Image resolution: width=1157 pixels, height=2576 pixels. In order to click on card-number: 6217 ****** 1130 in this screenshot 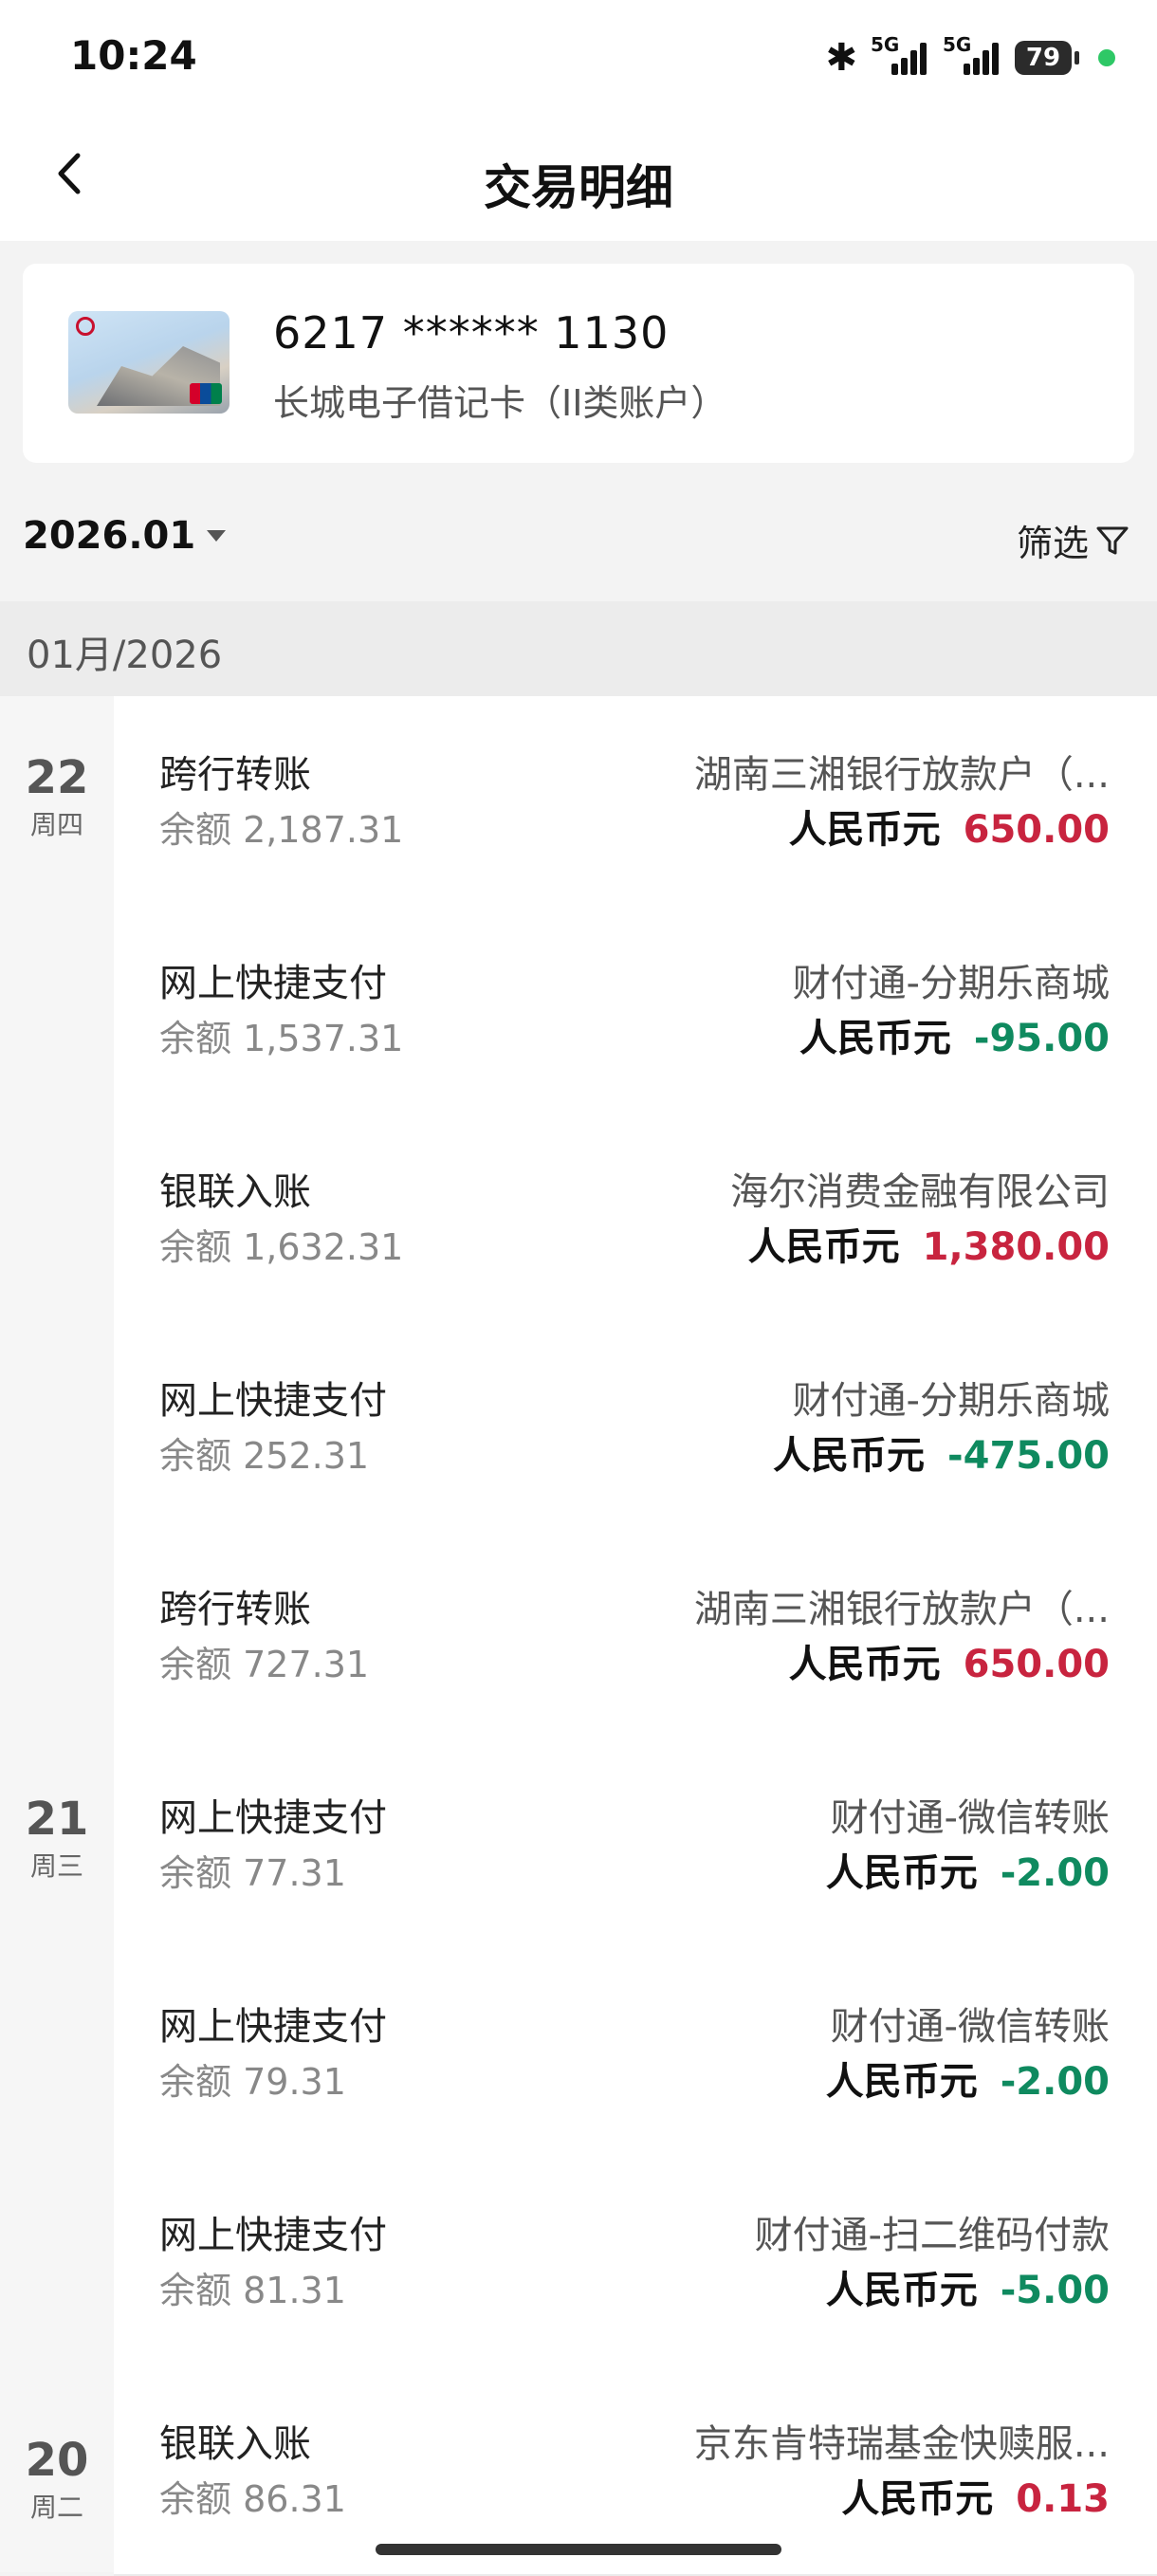, I will do `click(471, 333)`.